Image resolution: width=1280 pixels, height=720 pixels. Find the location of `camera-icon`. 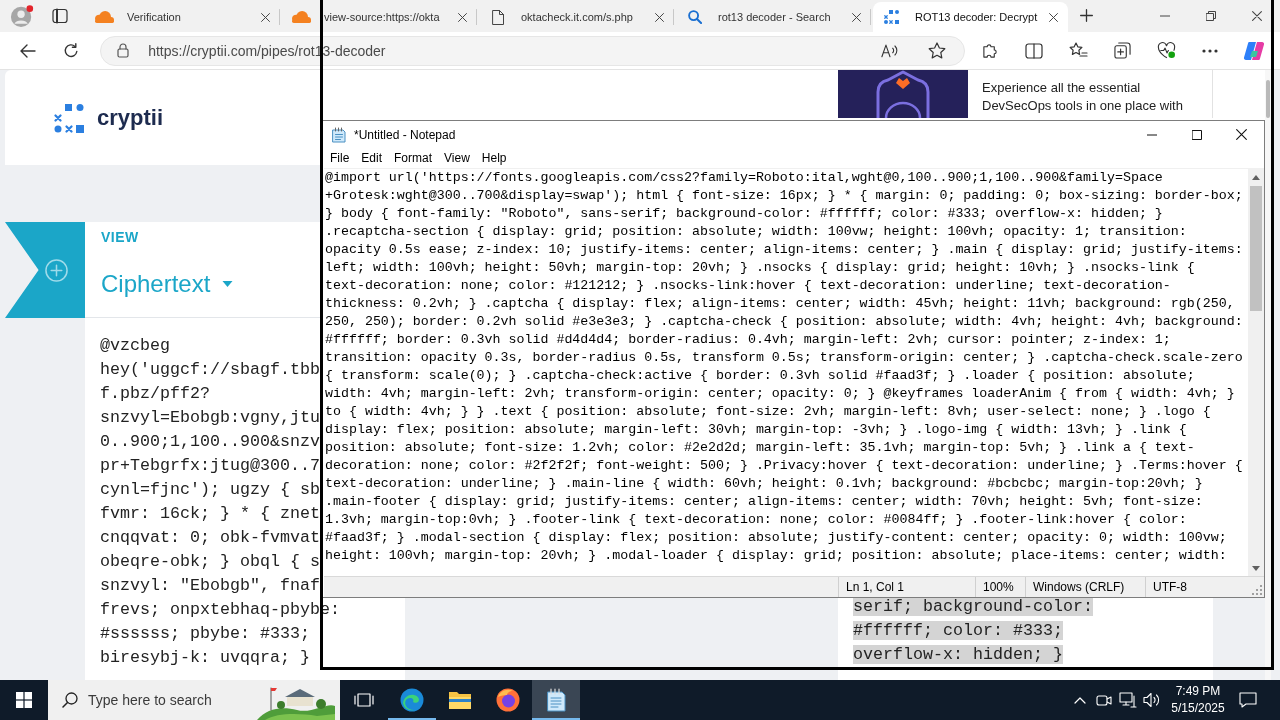

camera-icon is located at coordinates (1104, 700).